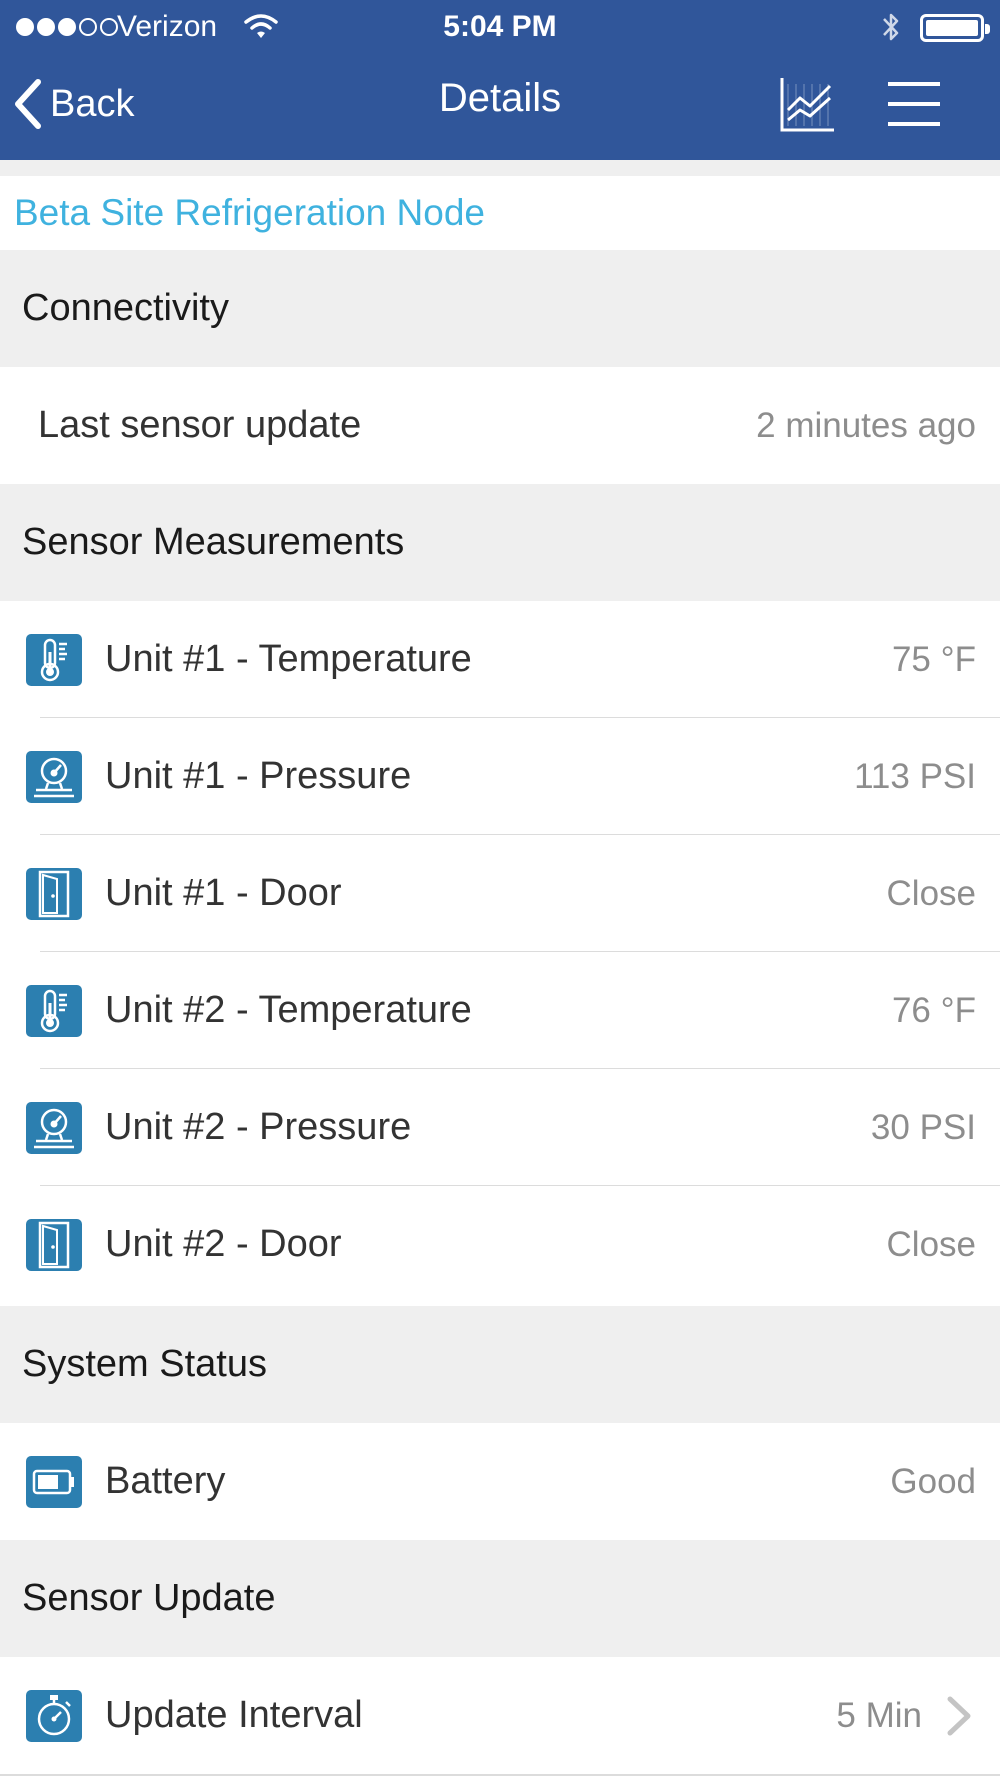 This screenshot has width=1000, height=1778. Describe the element at coordinates (144, 1364) in the screenshot. I see `section-title: System Status` at that location.